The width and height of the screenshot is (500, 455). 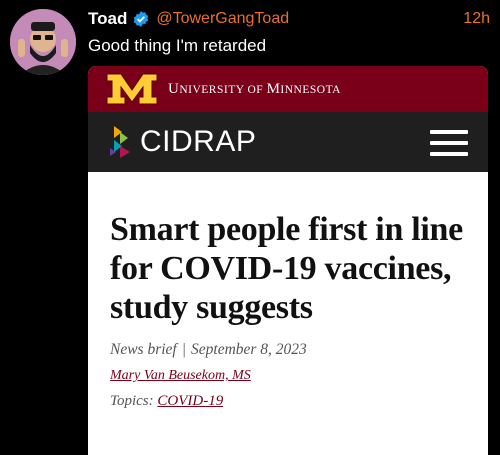 I want to click on site-header: CIDRAP, so click(x=288, y=142).